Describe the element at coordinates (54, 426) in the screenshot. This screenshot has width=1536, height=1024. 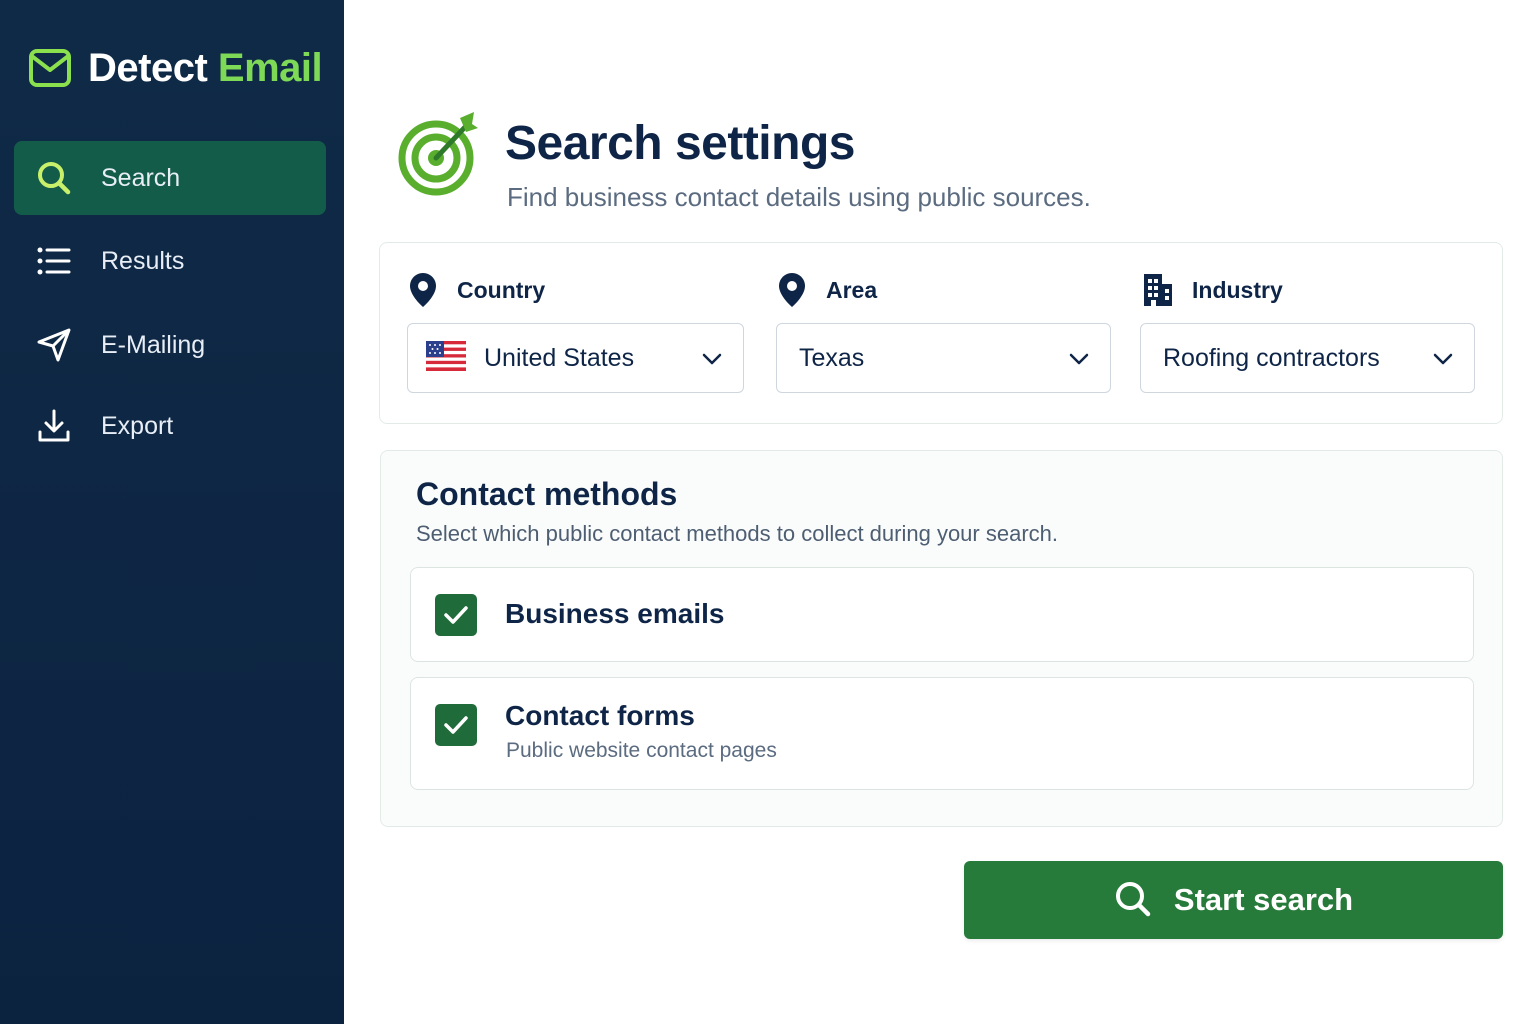
I see `download-icon` at that location.